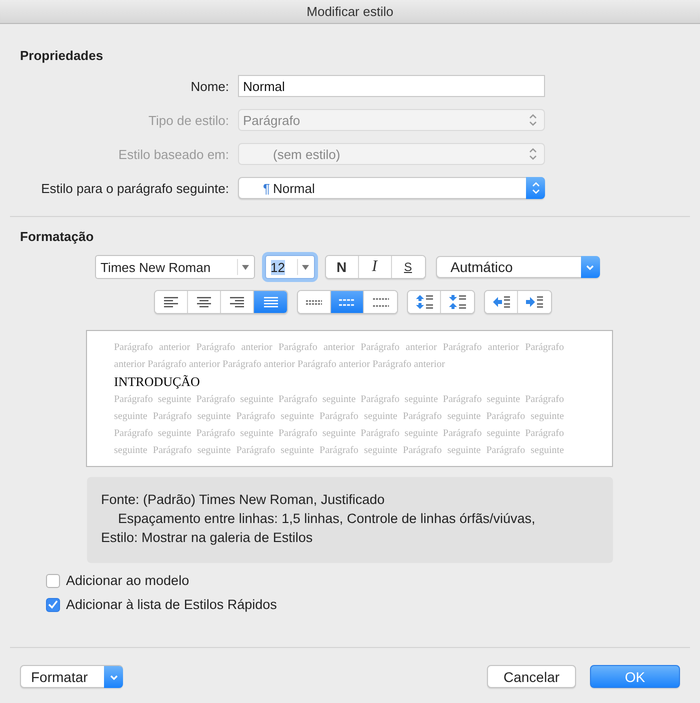  I want to click on align-justify-button, so click(270, 302).